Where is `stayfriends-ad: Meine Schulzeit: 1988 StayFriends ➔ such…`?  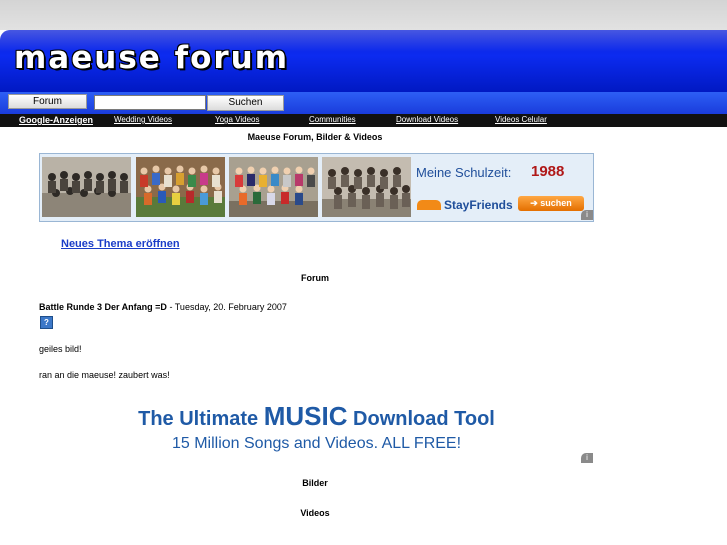 stayfriends-ad: Meine Schulzeit: 1988 StayFriends ➔ such… is located at coordinates (316, 187).